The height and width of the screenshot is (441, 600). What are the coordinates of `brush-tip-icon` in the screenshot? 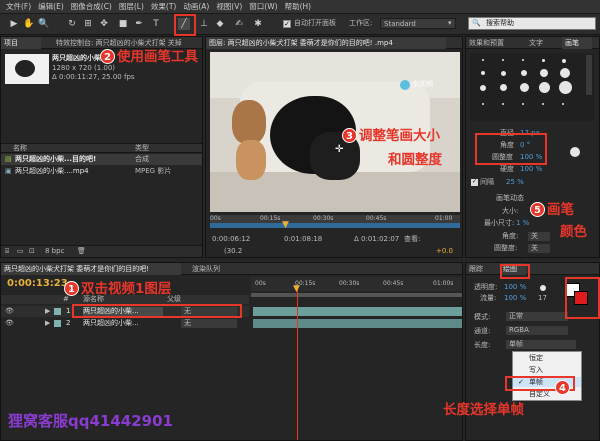 It's located at (543, 288).